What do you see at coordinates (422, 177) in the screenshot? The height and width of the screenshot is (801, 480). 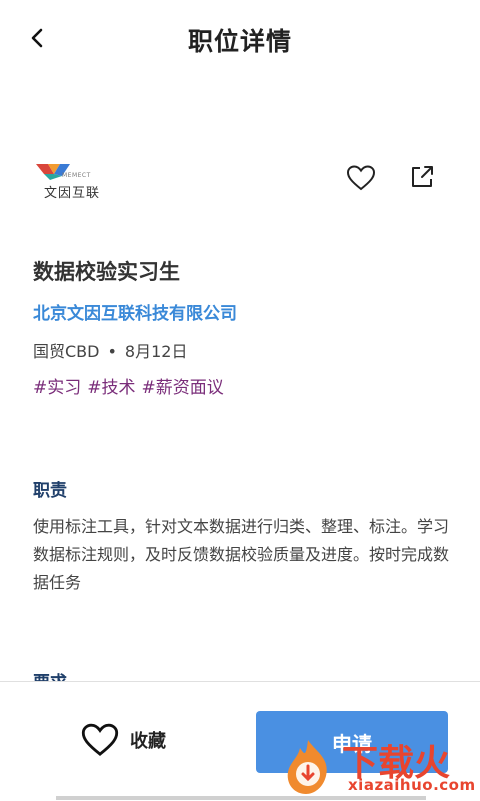 I see `share-icon` at bounding box center [422, 177].